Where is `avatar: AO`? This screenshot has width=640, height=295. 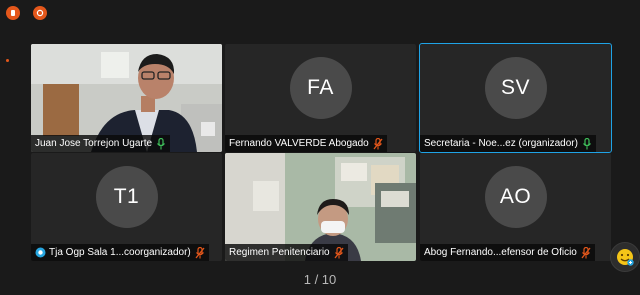 avatar: AO is located at coordinates (515, 197).